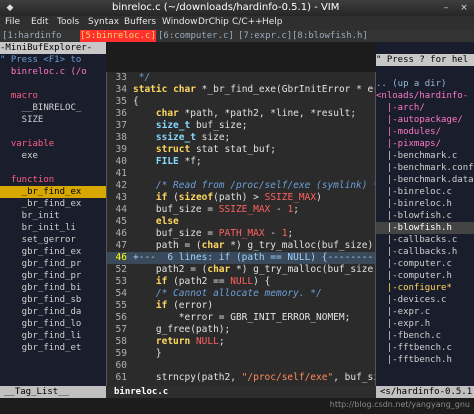 The height and width of the screenshot is (414, 474). What do you see at coordinates (241, 330) in the screenshot?
I see `code-line: 57 g_free(path);` at bounding box center [241, 330].